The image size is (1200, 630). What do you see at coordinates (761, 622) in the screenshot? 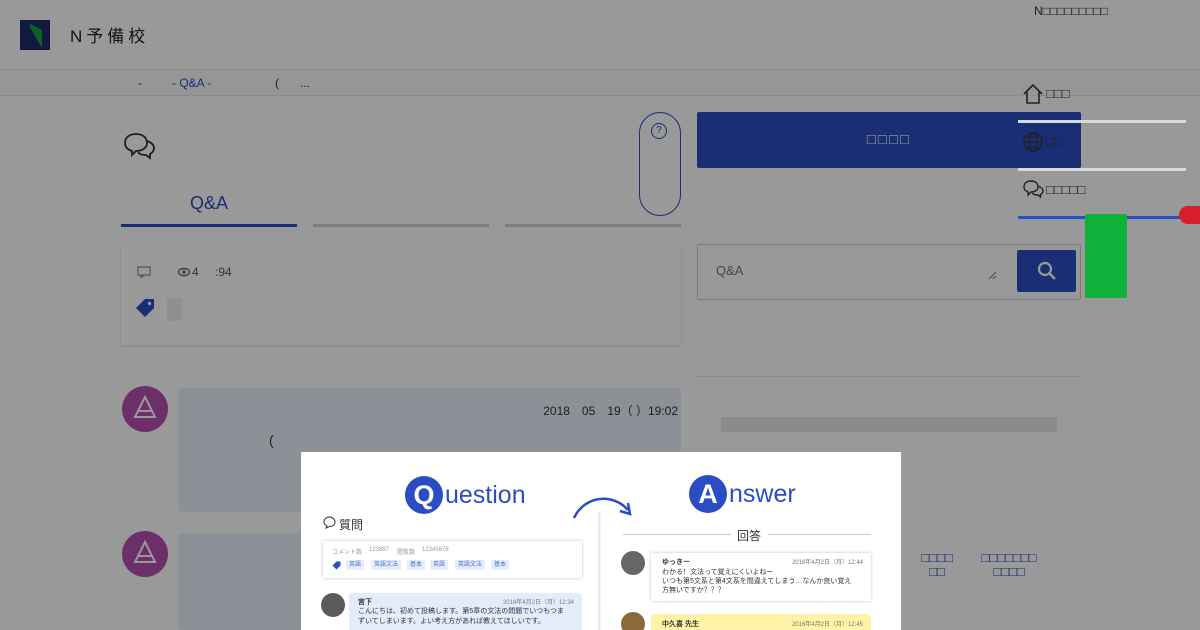
I see `mini-teacher-bubble: 中久喜 先生 2016年4月2日（月）12:45` at bounding box center [761, 622].